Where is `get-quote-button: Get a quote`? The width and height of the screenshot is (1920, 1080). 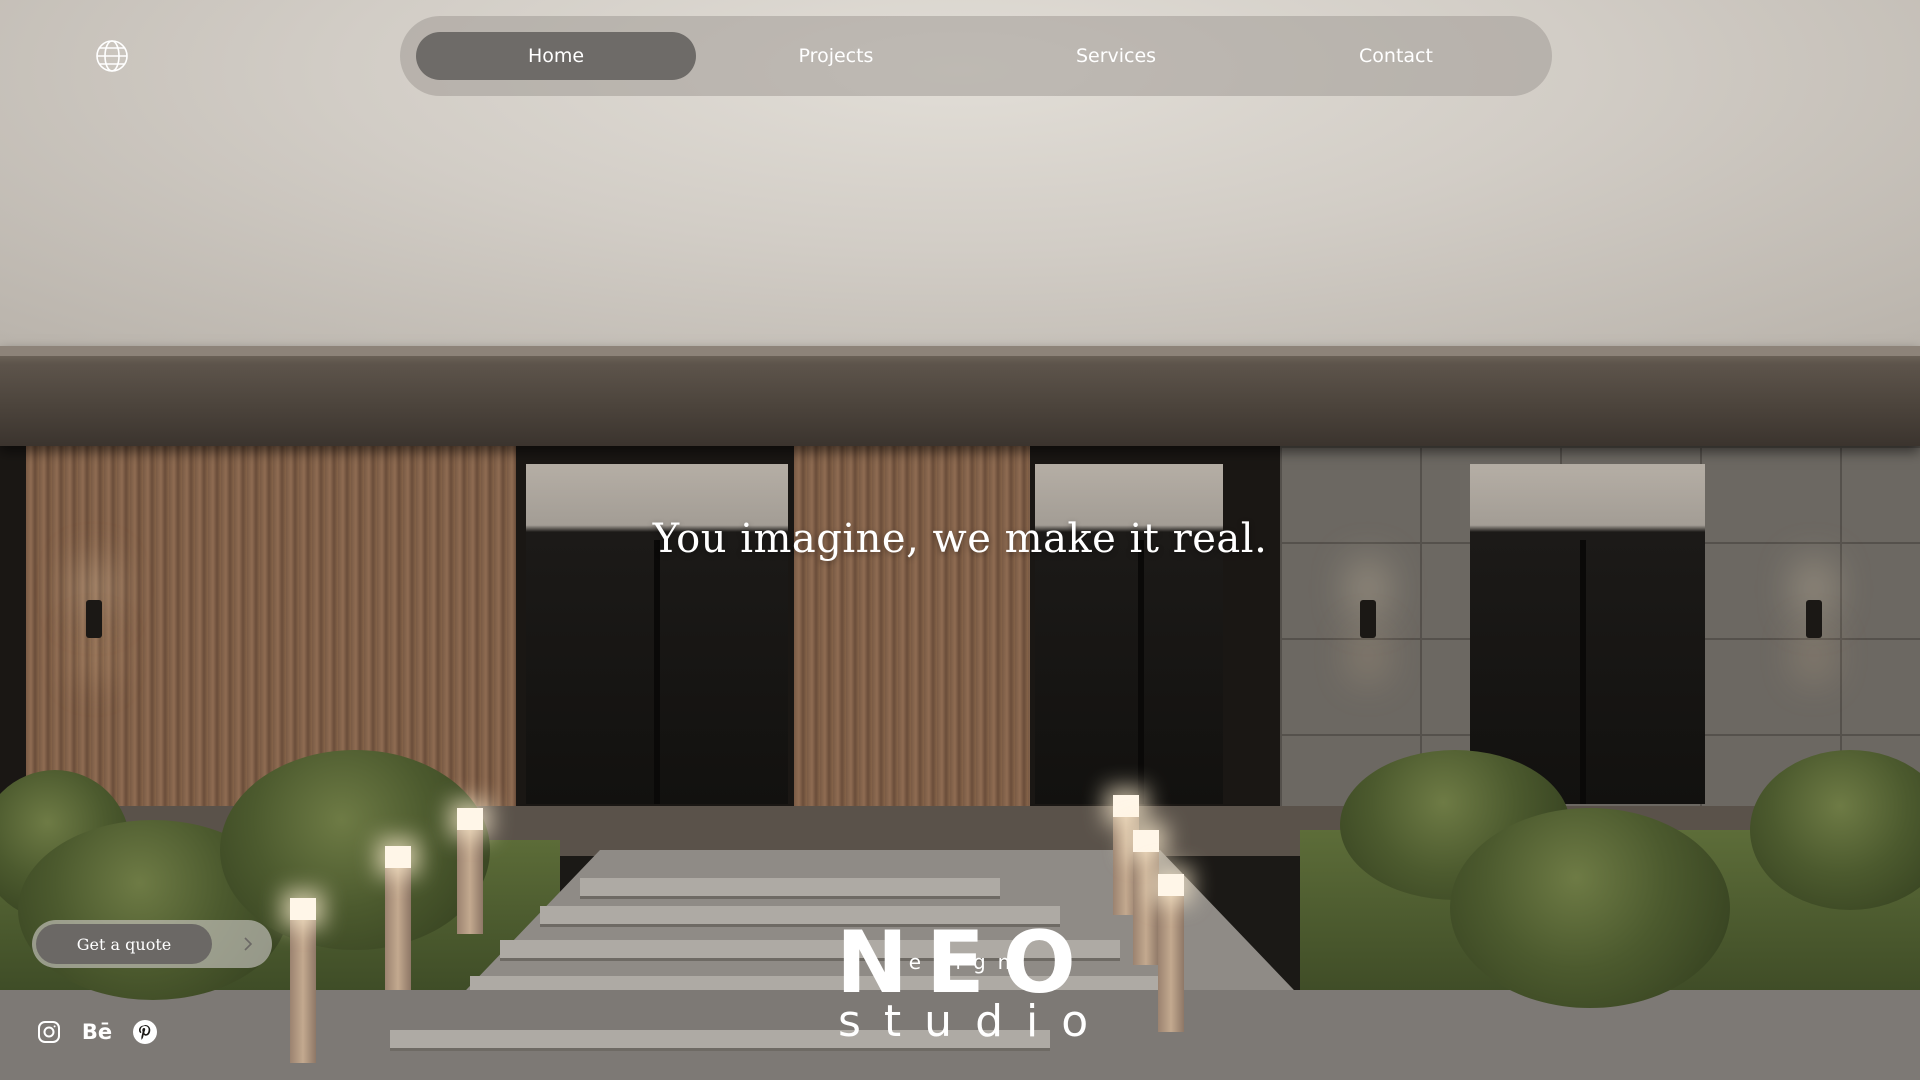 get-quote-button: Get a quote is located at coordinates (152, 944).